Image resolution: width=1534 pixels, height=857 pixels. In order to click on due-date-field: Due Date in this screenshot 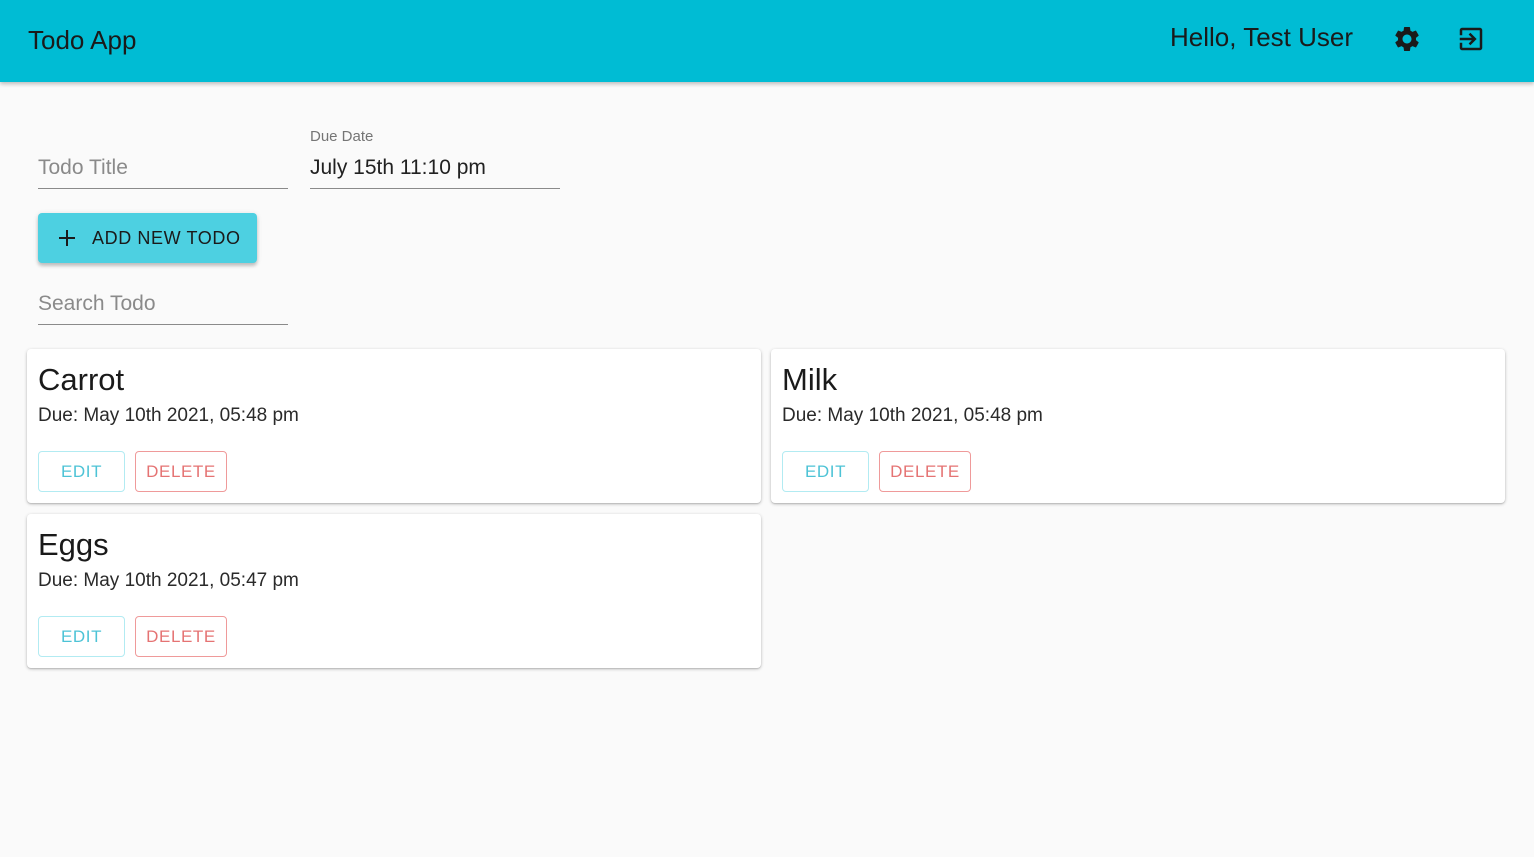, I will do `click(435, 160)`.